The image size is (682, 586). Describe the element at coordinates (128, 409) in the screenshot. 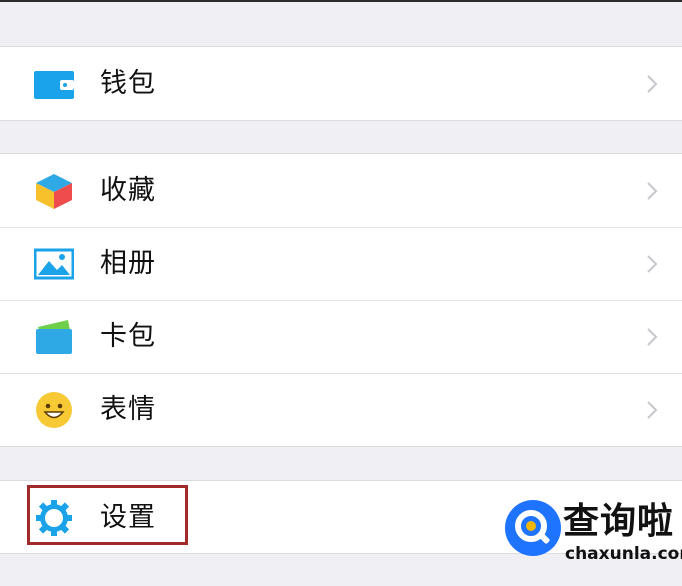

I see `menu-item-label: 表情` at that location.